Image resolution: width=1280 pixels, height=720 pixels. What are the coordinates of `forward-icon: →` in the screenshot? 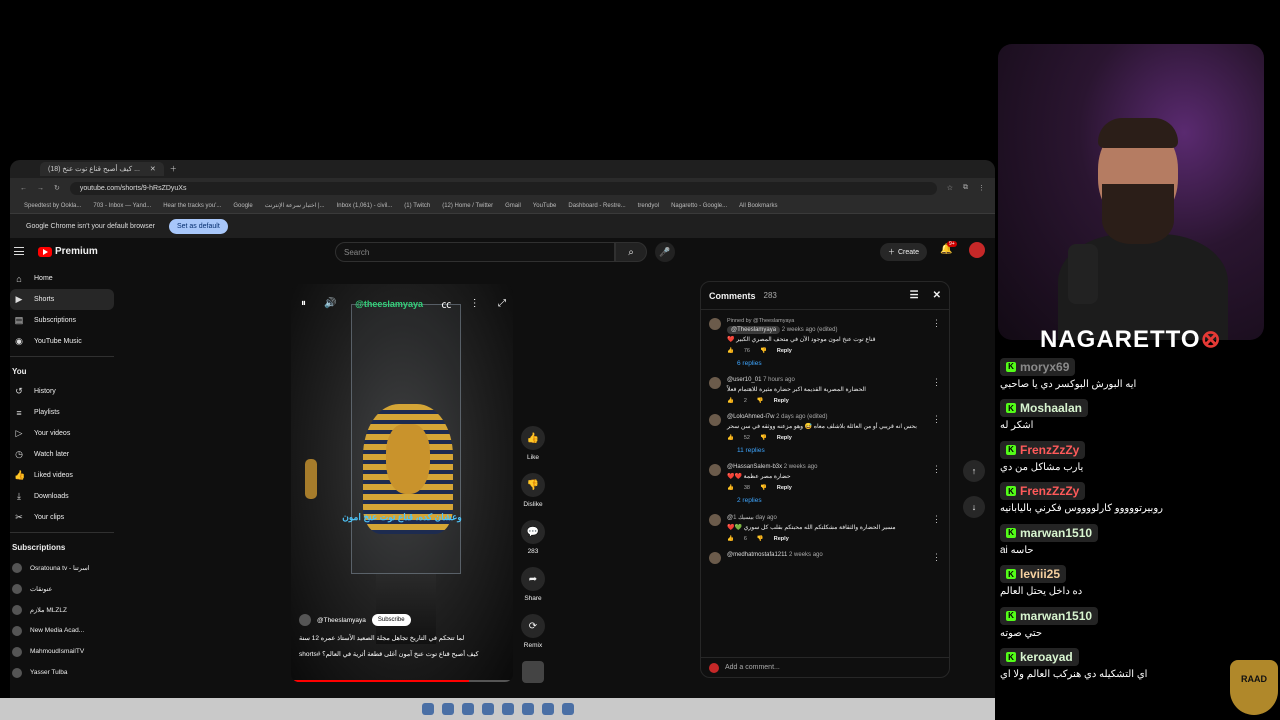 It's located at (40, 188).